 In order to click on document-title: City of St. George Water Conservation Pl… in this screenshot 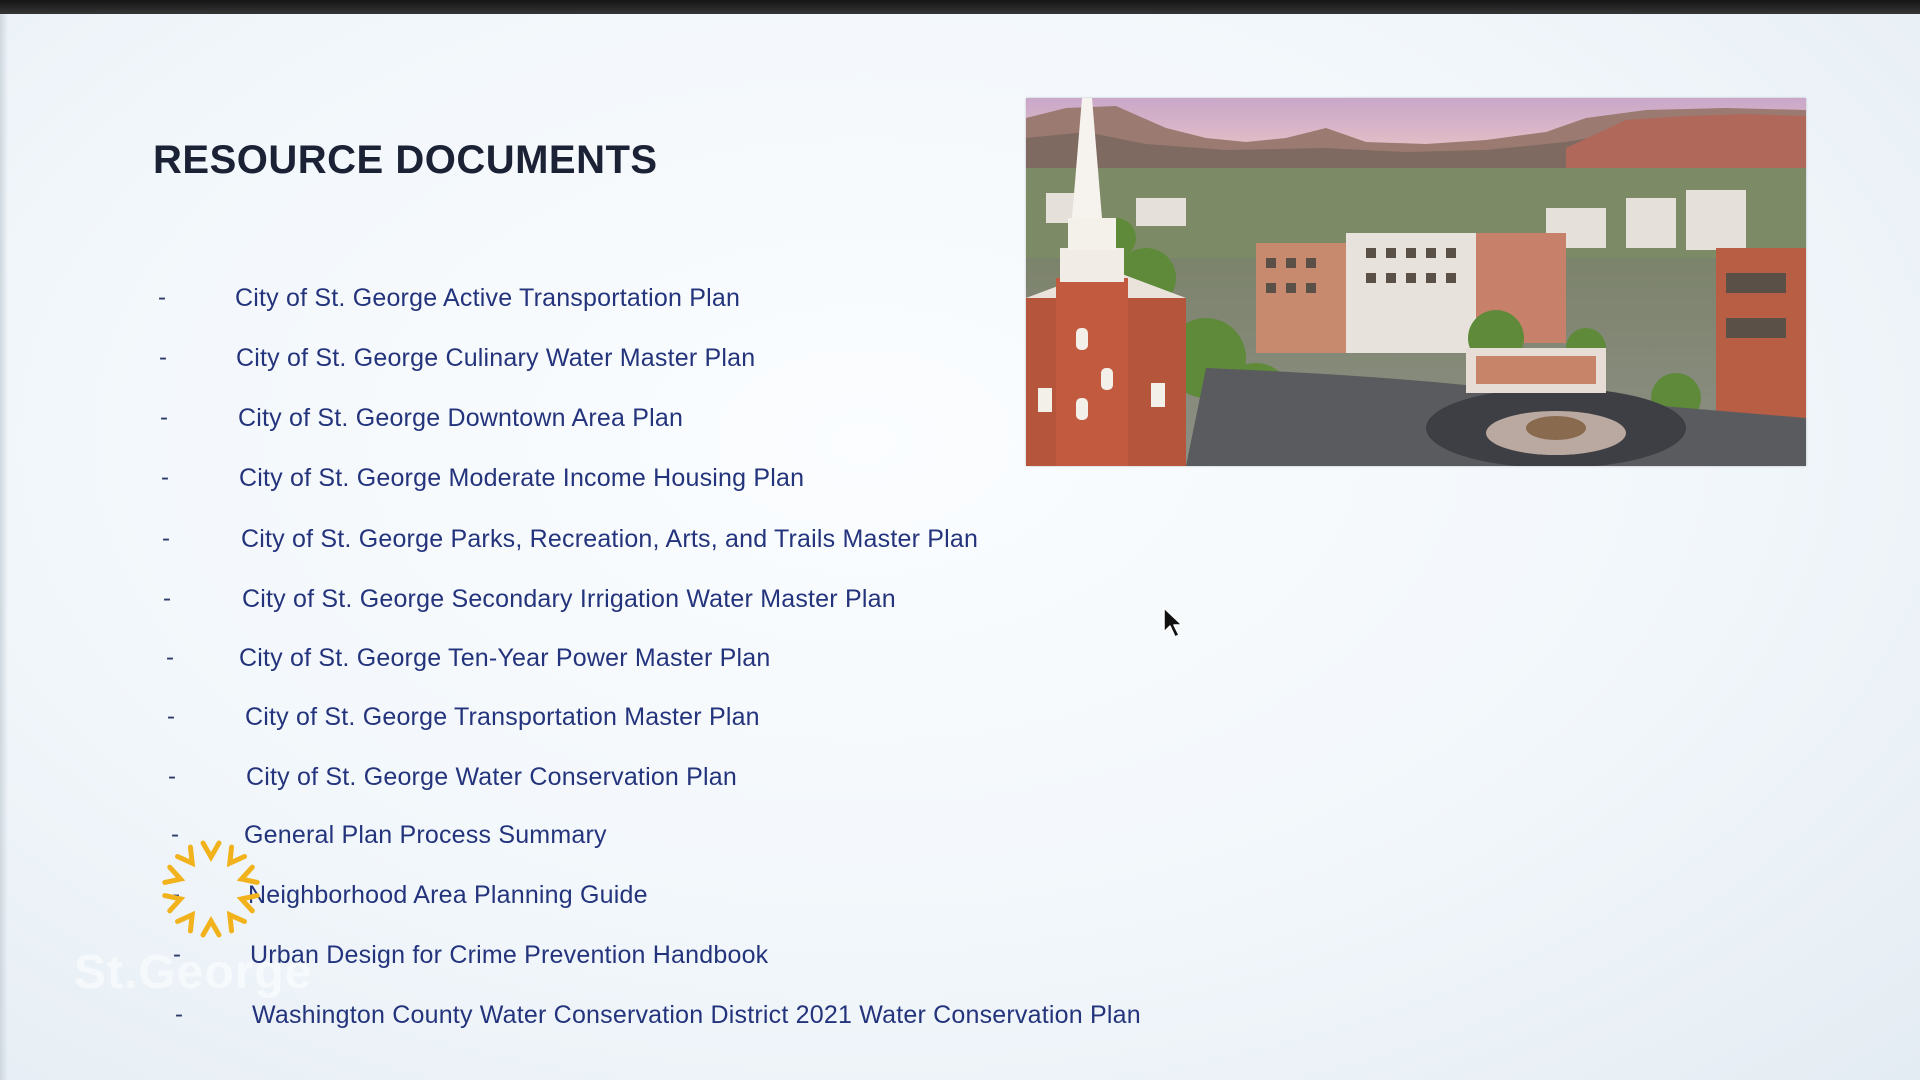, I will do `click(492, 777)`.